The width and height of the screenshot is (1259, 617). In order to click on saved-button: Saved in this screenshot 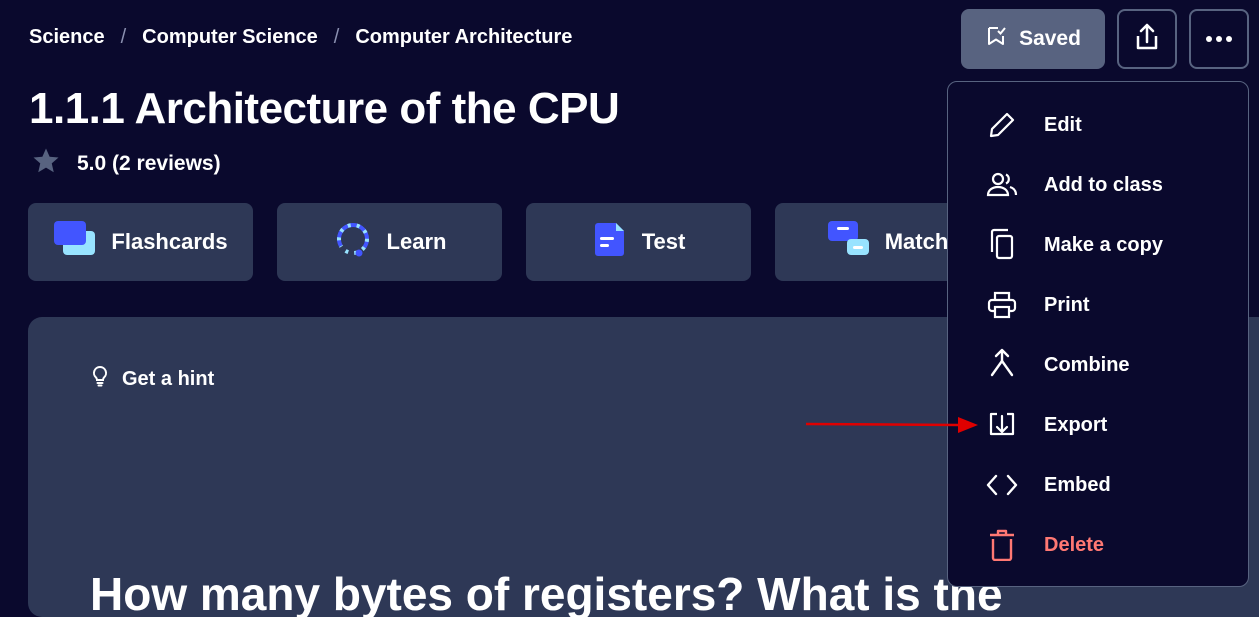, I will do `click(1033, 39)`.